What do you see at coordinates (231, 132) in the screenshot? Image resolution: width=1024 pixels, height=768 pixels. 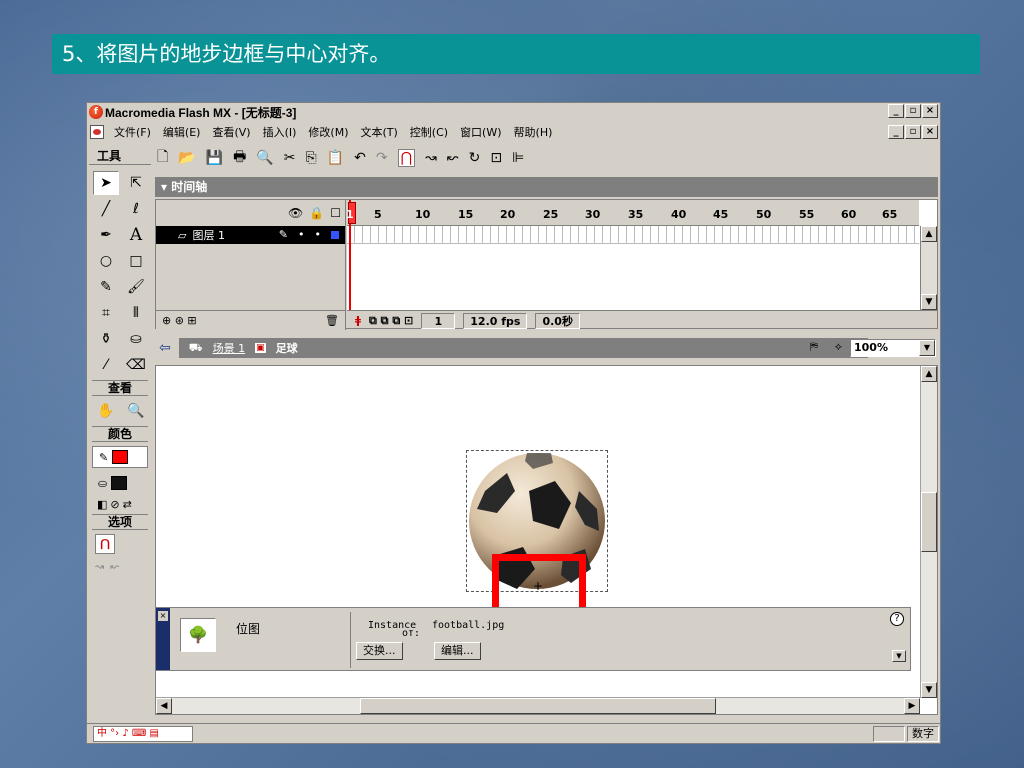 I see `menu-view: 查看(V)` at bounding box center [231, 132].